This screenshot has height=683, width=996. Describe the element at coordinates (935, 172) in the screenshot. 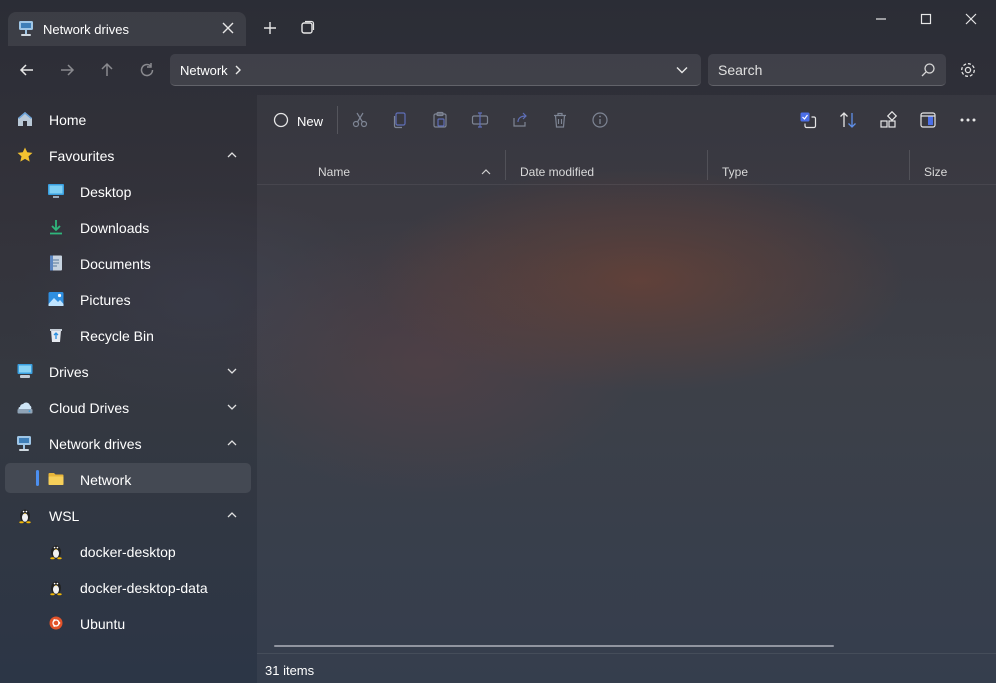

I see `column-header-size: Size` at that location.